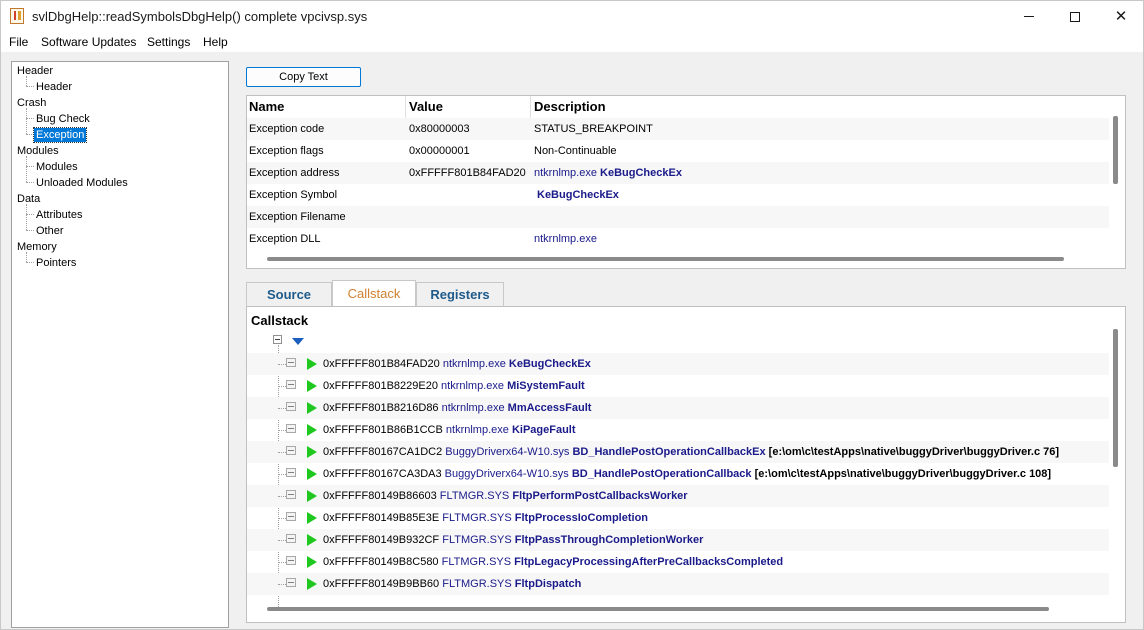 Image resolution: width=1144 pixels, height=630 pixels. Describe the element at coordinates (543, 430) in the screenshot. I see `frame-function: KiPageFault` at that location.